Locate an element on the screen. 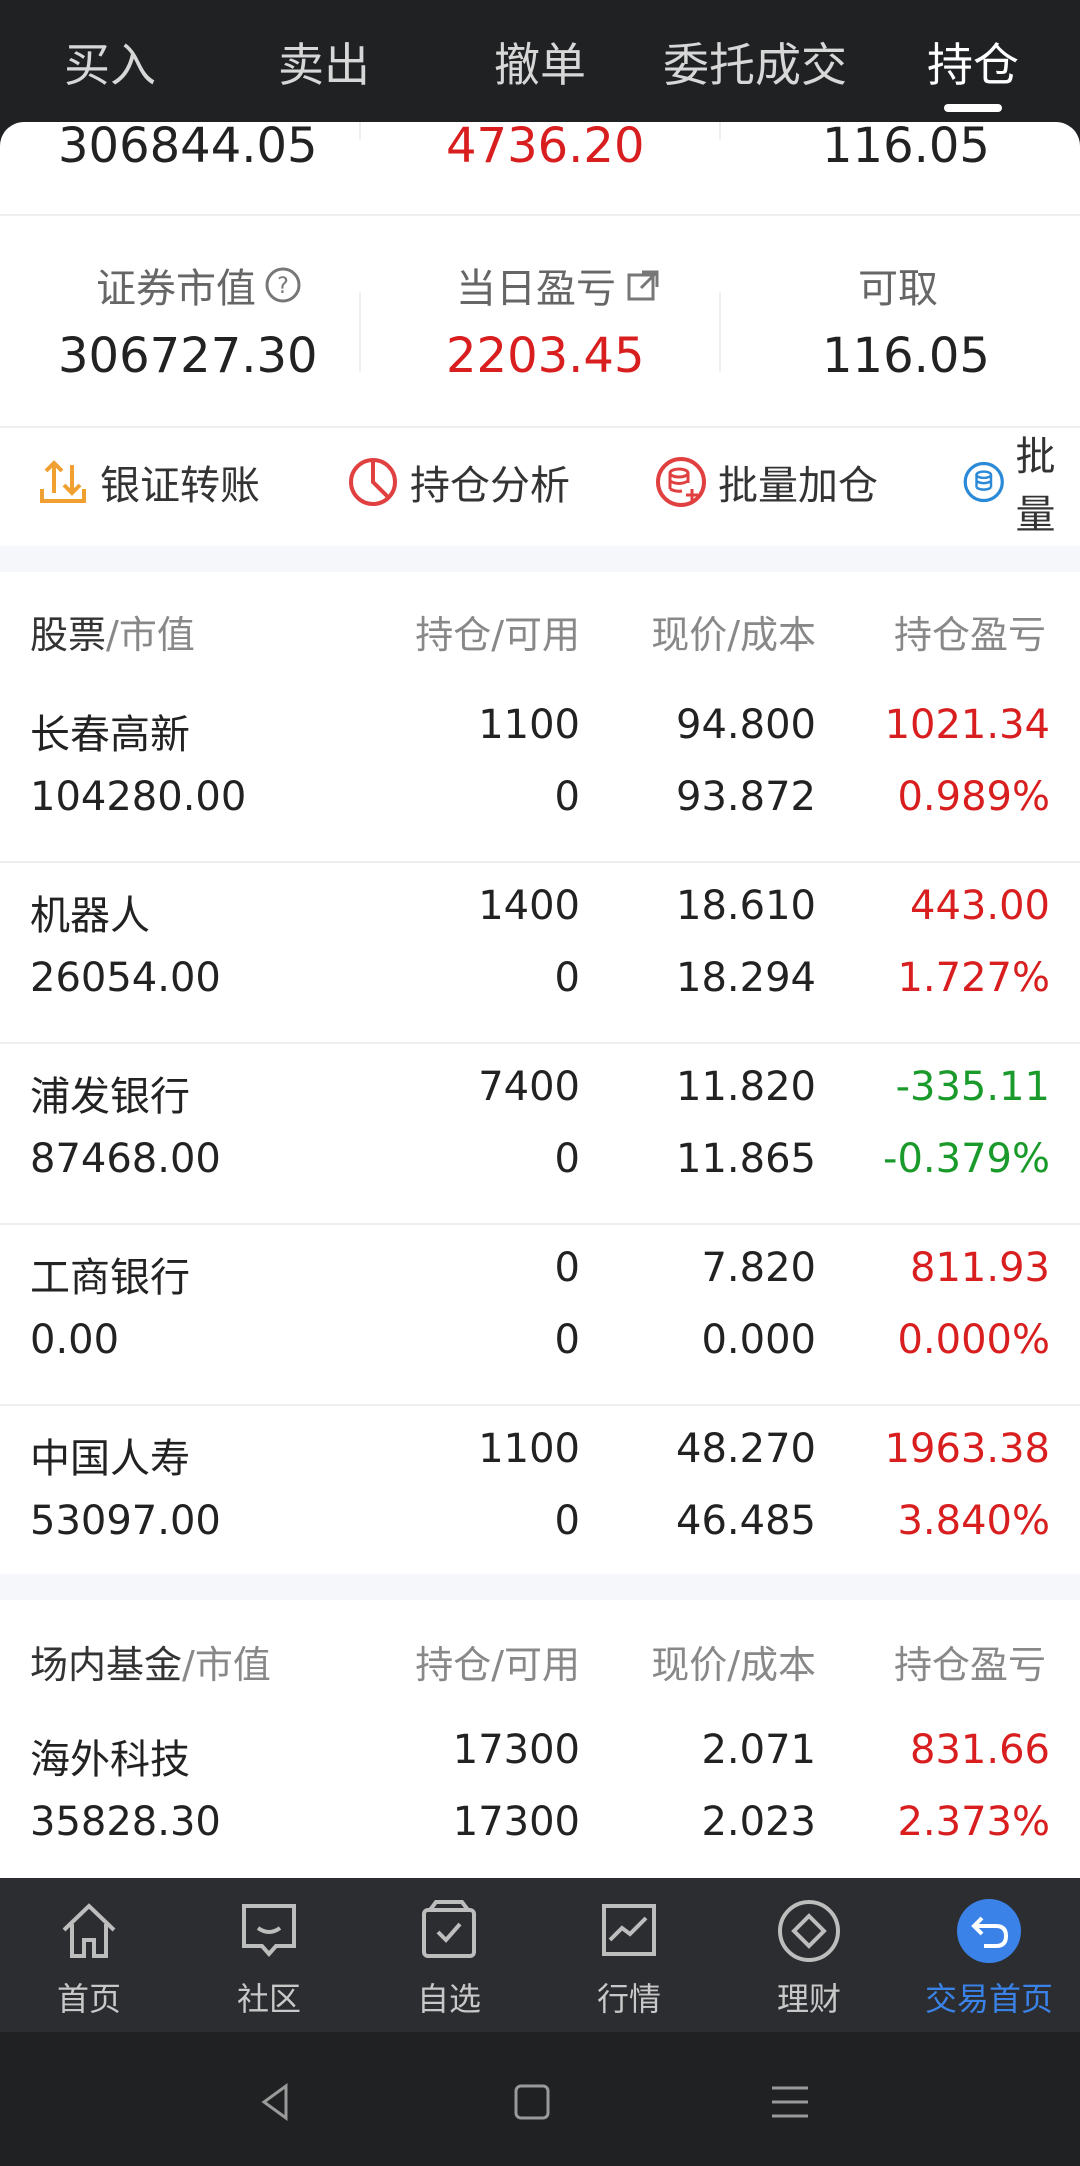 Image resolution: width=1080 pixels, height=2166 pixels. stock-mv: 104280.00 is located at coordinates (138, 797).